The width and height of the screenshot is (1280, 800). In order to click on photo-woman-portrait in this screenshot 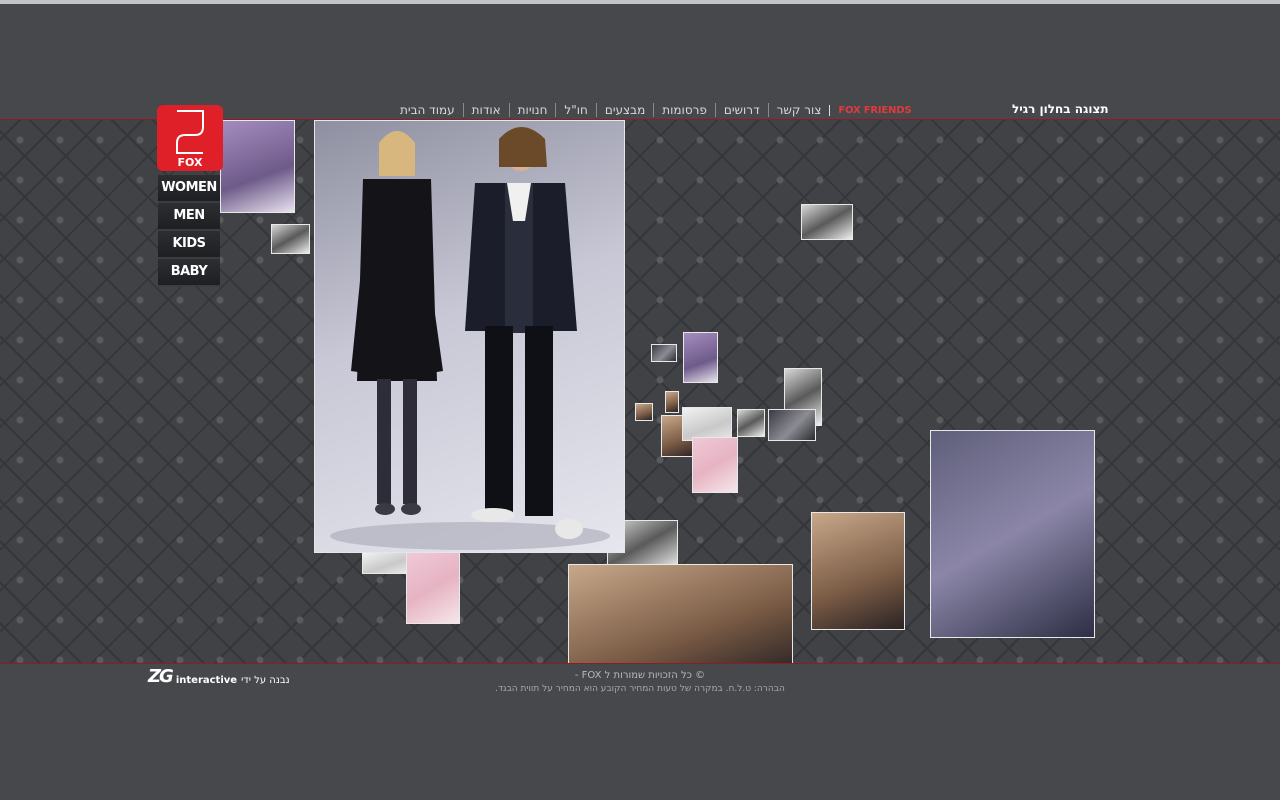, I will do `click(680, 613)`.